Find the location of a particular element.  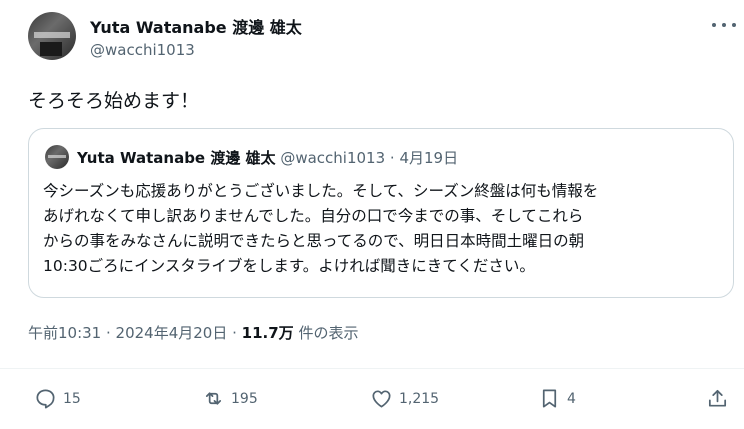

quote-line: あげれなくて申し訳ありませんでした。自分の口で今までの事、そしてこれら is located at coordinates (313, 216).